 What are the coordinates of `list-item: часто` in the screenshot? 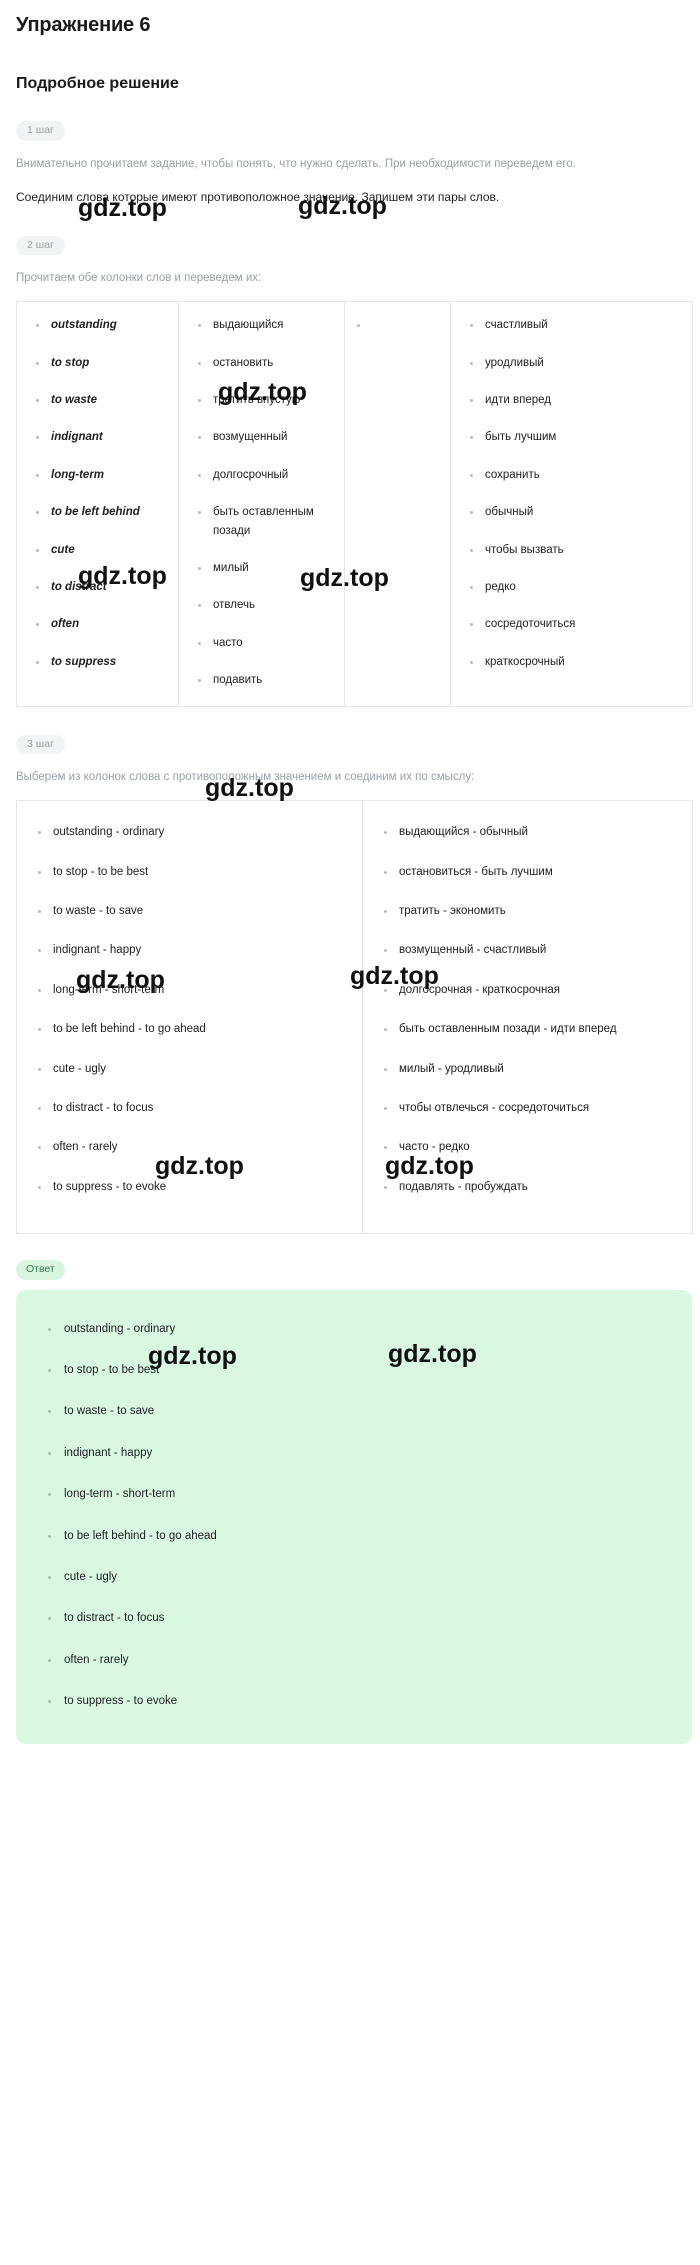 It's located at (256, 643).